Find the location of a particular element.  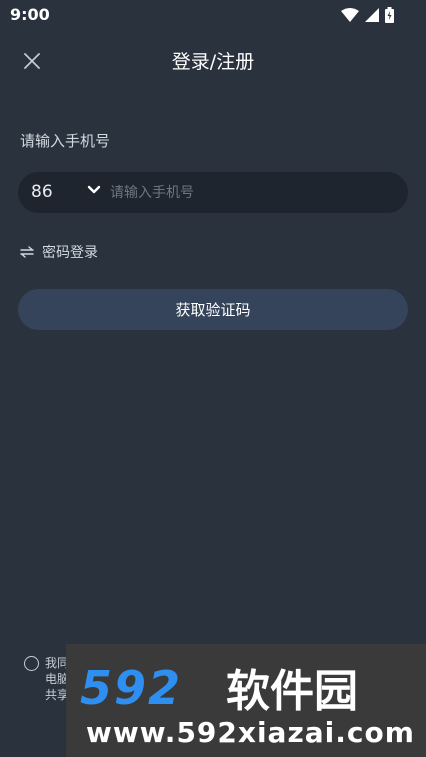

wifi-icon is located at coordinates (350, 15).